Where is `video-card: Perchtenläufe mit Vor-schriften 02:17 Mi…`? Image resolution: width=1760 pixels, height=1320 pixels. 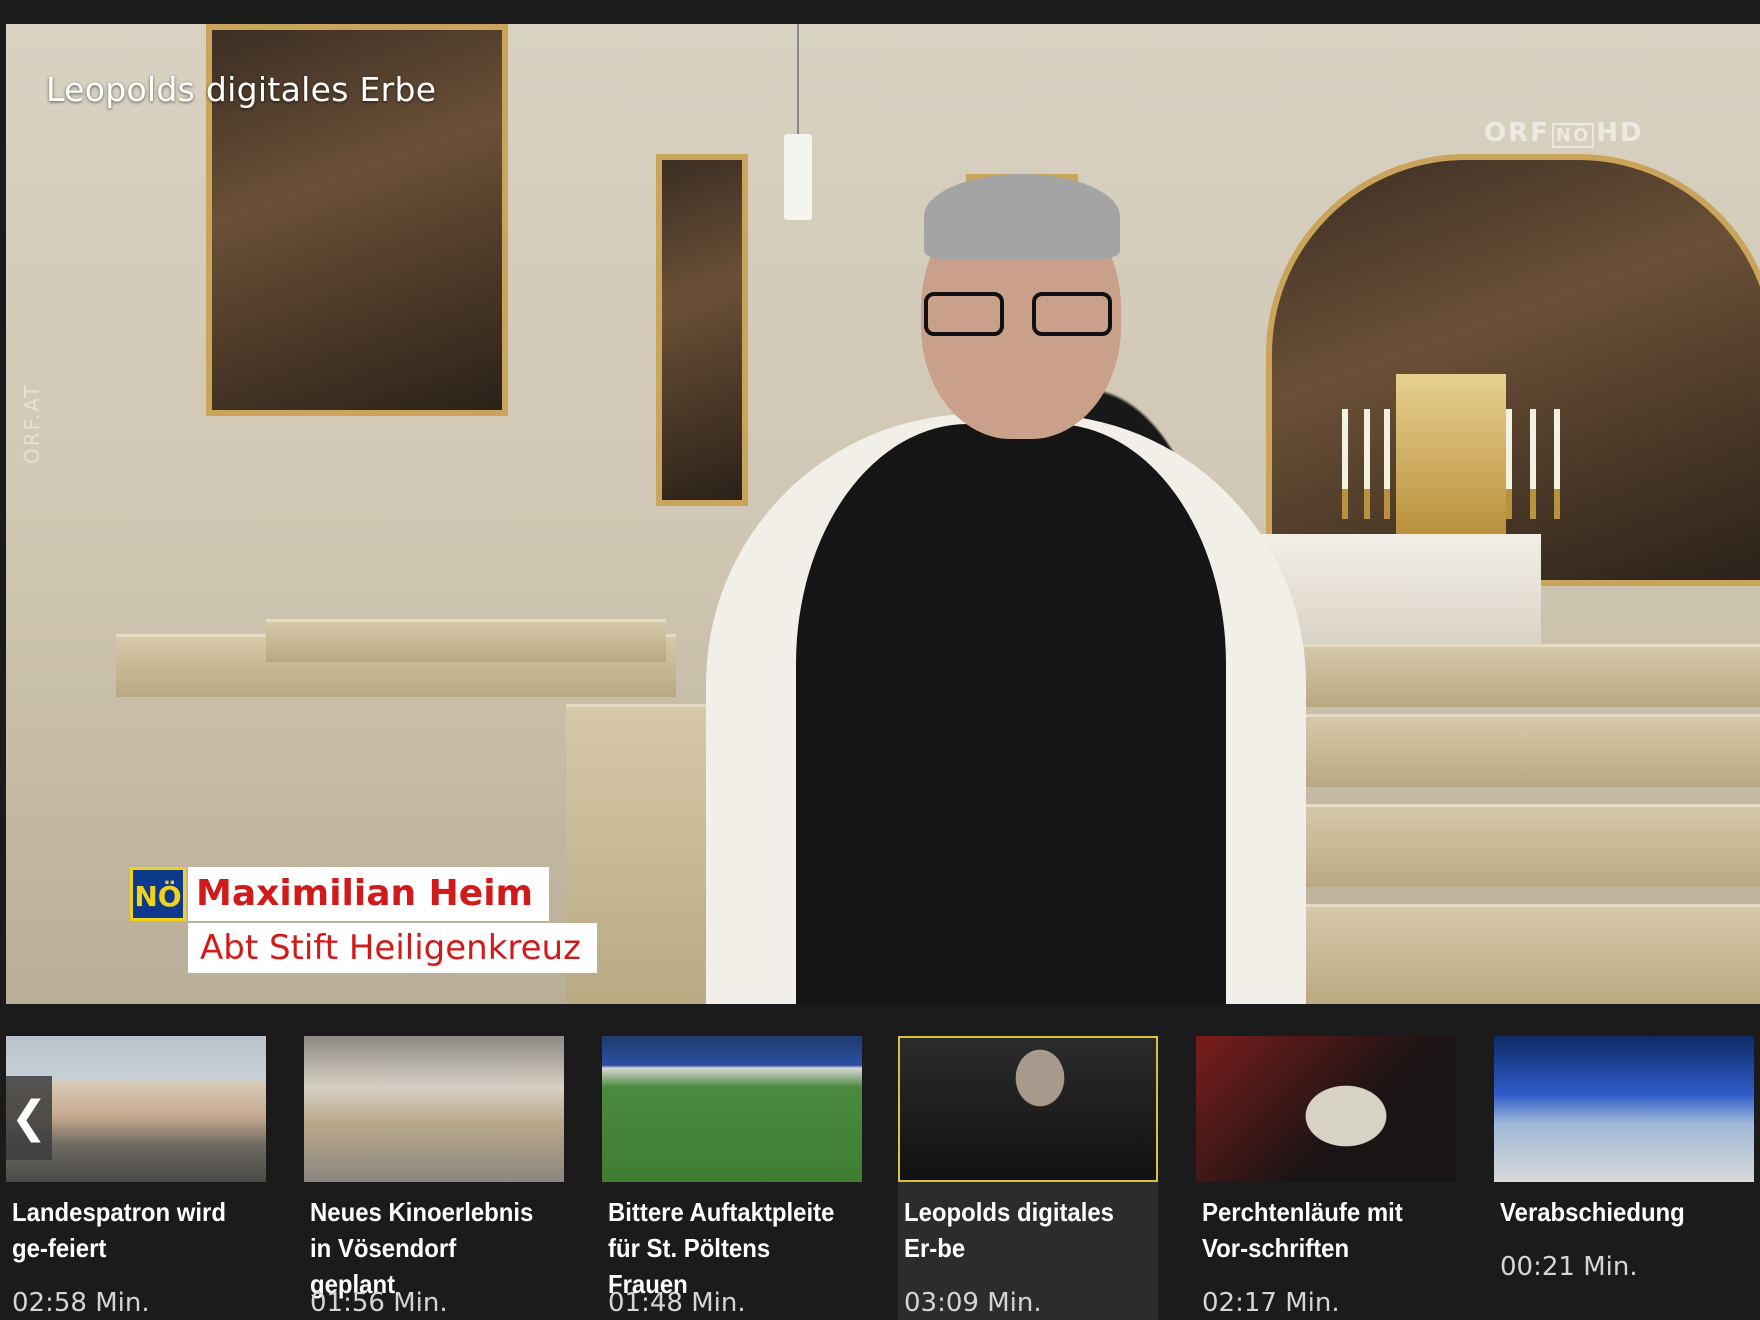 video-card: Perchtenläufe mit Vor-schriften 02:17 Mi… is located at coordinates (1326, 1178).